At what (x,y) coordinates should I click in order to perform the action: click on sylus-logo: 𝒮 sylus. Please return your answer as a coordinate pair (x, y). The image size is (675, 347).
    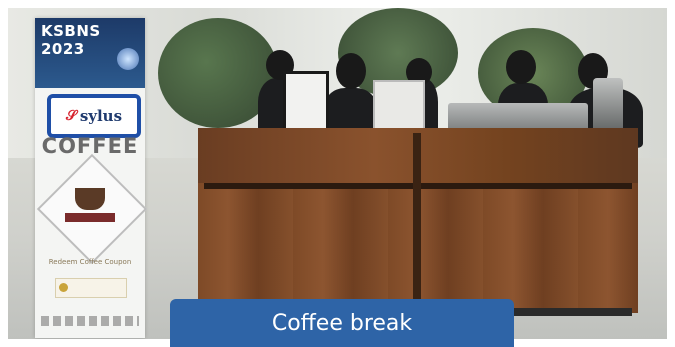
    Looking at the image, I should click on (94, 116).